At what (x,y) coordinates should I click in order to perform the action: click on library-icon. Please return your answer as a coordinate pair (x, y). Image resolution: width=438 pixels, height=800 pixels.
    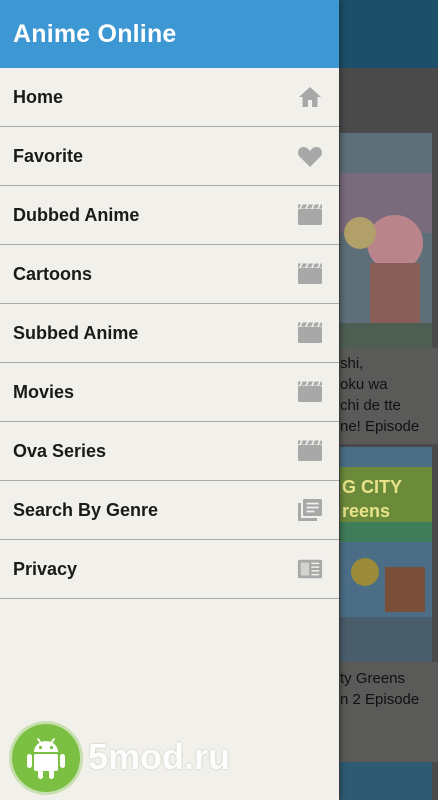
    Looking at the image, I should click on (310, 510).